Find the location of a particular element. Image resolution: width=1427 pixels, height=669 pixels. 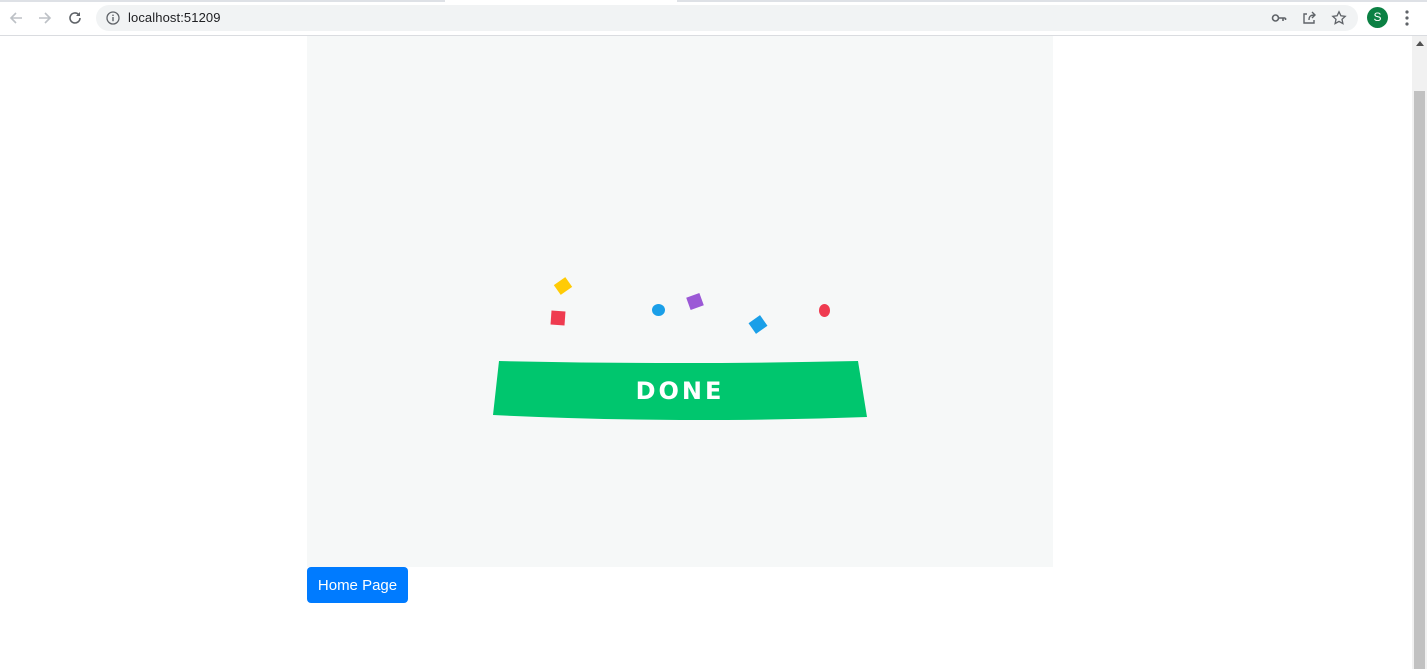

reload-icon is located at coordinates (75, 18).